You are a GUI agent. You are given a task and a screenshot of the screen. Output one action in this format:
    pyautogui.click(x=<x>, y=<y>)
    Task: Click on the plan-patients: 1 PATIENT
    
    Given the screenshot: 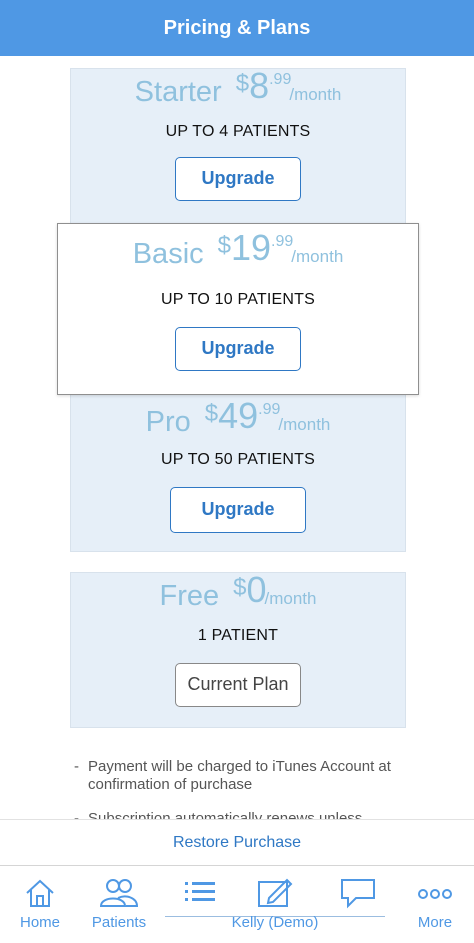 What is the action you would take?
    pyautogui.click(x=238, y=635)
    